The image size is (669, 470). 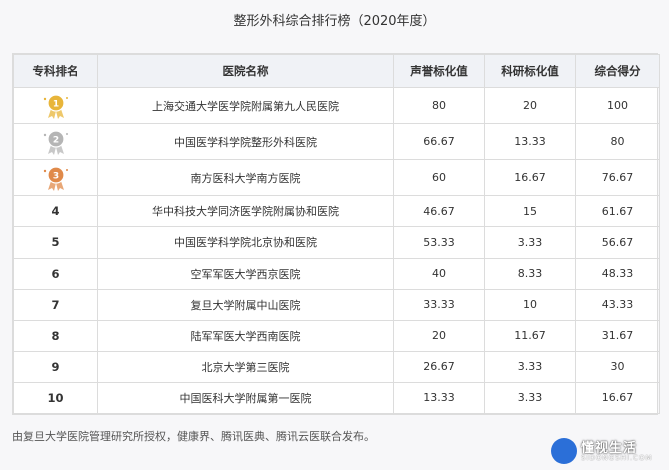 What do you see at coordinates (439, 211) in the screenshot?
I see `cell-reputation: 46.67` at bounding box center [439, 211].